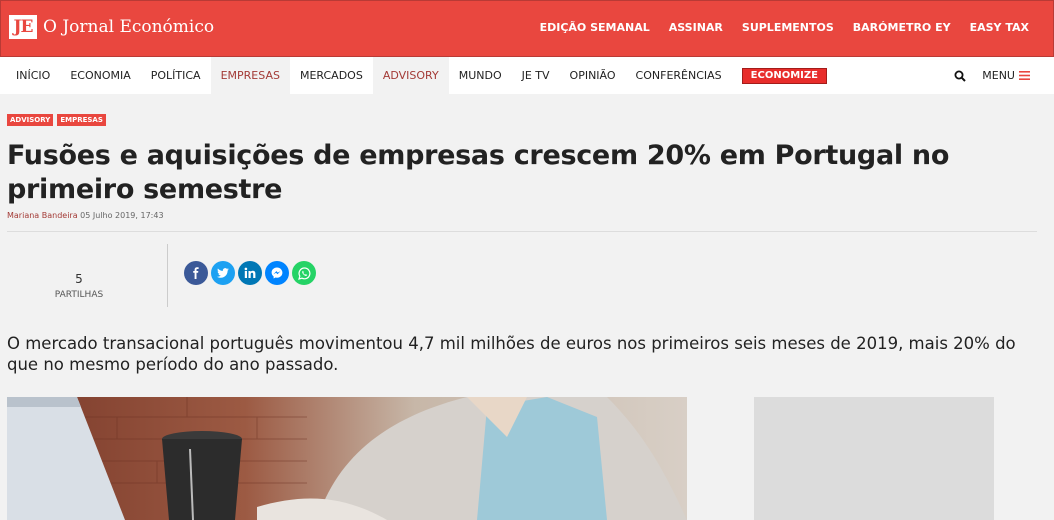 This screenshot has width=1054, height=520. What do you see at coordinates (593, 75) in the screenshot?
I see `nav-item-opiniao: OPINIÃO` at bounding box center [593, 75].